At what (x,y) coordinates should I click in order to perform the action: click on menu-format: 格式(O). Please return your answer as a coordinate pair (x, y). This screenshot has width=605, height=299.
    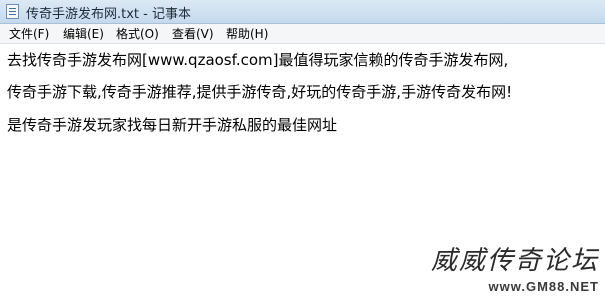
    Looking at the image, I should click on (137, 34).